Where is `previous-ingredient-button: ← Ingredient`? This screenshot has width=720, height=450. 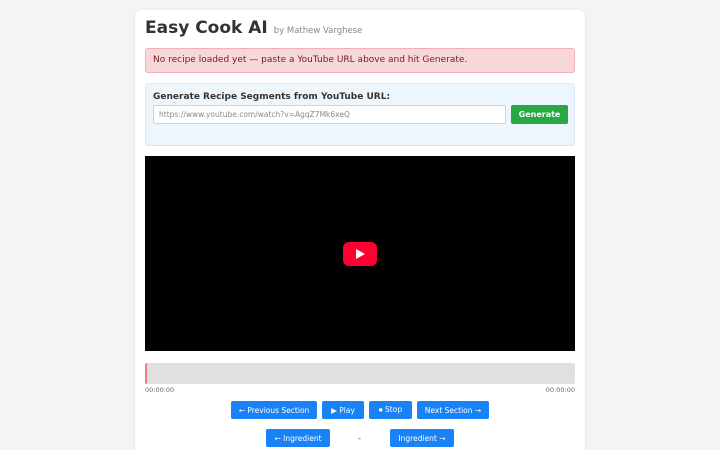 previous-ingredient-button: ← Ingredient is located at coordinates (298, 438).